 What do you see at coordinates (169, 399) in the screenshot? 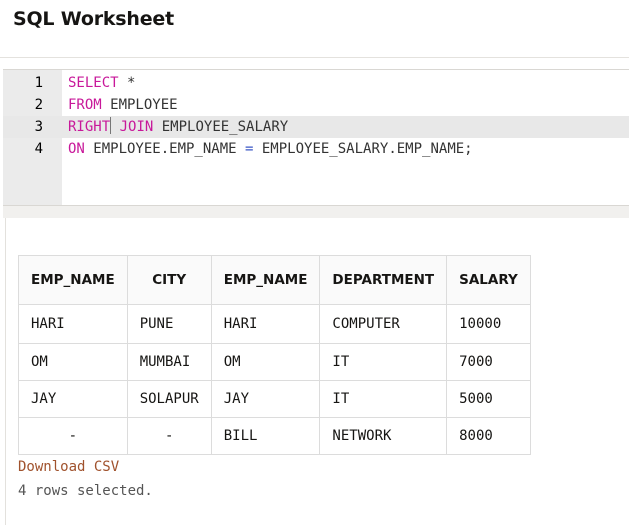
I see `table-cell: SOLAPUR` at bounding box center [169, 399].